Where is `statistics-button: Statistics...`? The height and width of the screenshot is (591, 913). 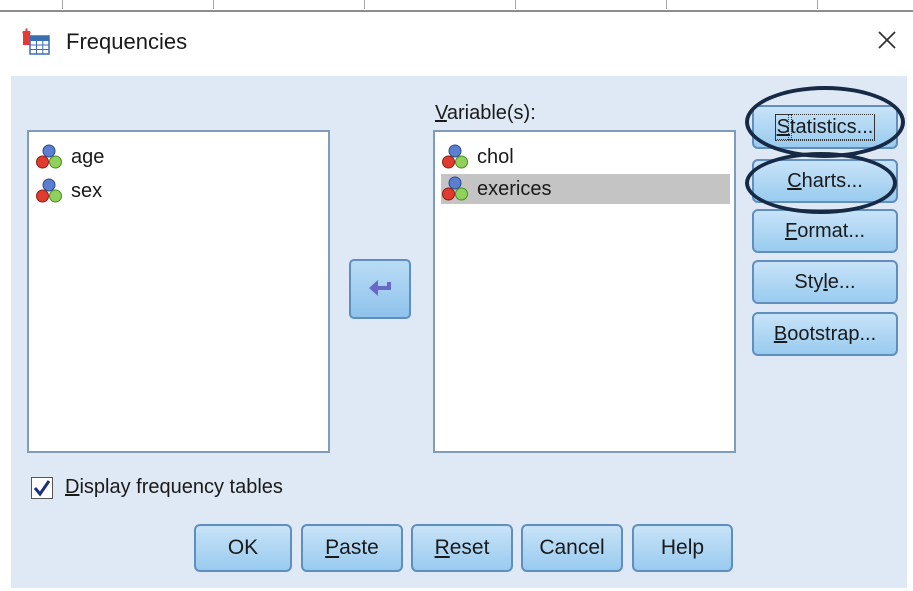 statistics-button: Statistics... is located at coordinates (825, 127).